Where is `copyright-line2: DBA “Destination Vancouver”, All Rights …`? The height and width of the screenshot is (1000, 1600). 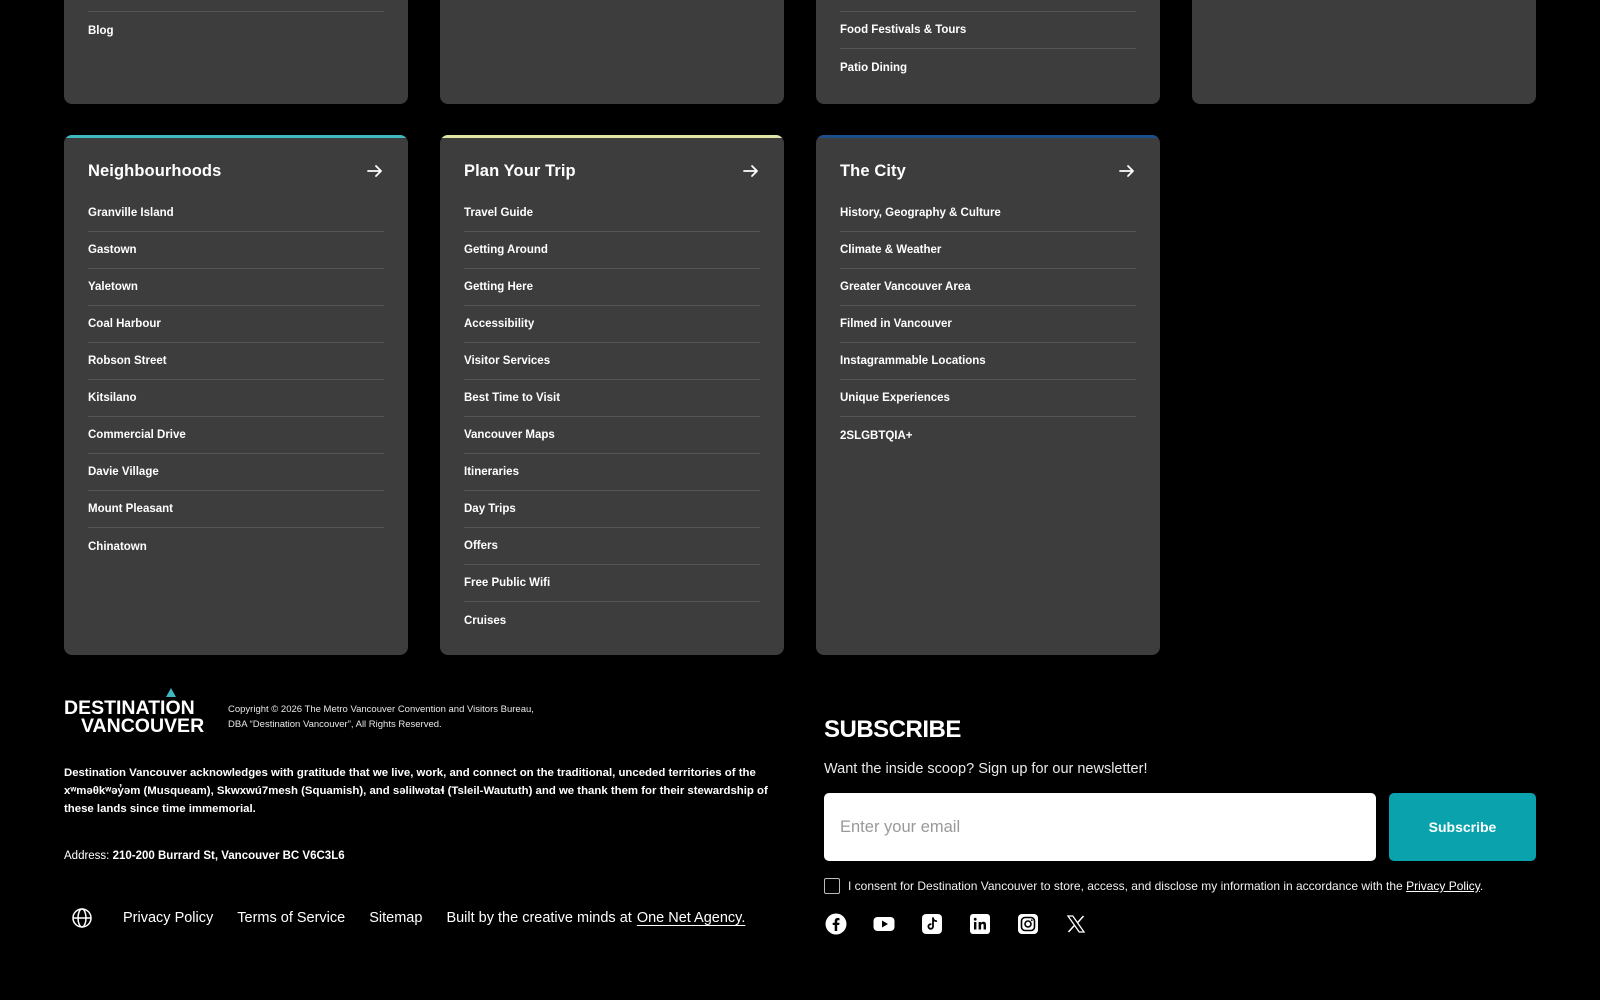
copyright-line2: DBA “Destination Vancouver”, All Rights … is located at coordinates (335, 724).